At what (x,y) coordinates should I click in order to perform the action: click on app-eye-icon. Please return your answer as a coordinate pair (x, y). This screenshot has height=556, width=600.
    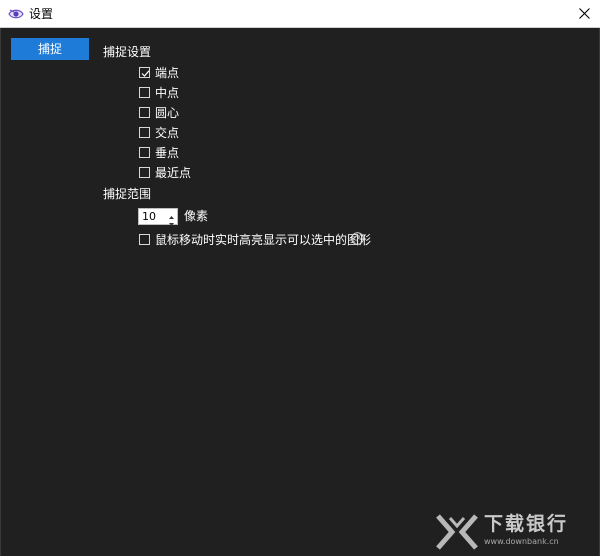
    Looking at the image, I should click on (16, 14).